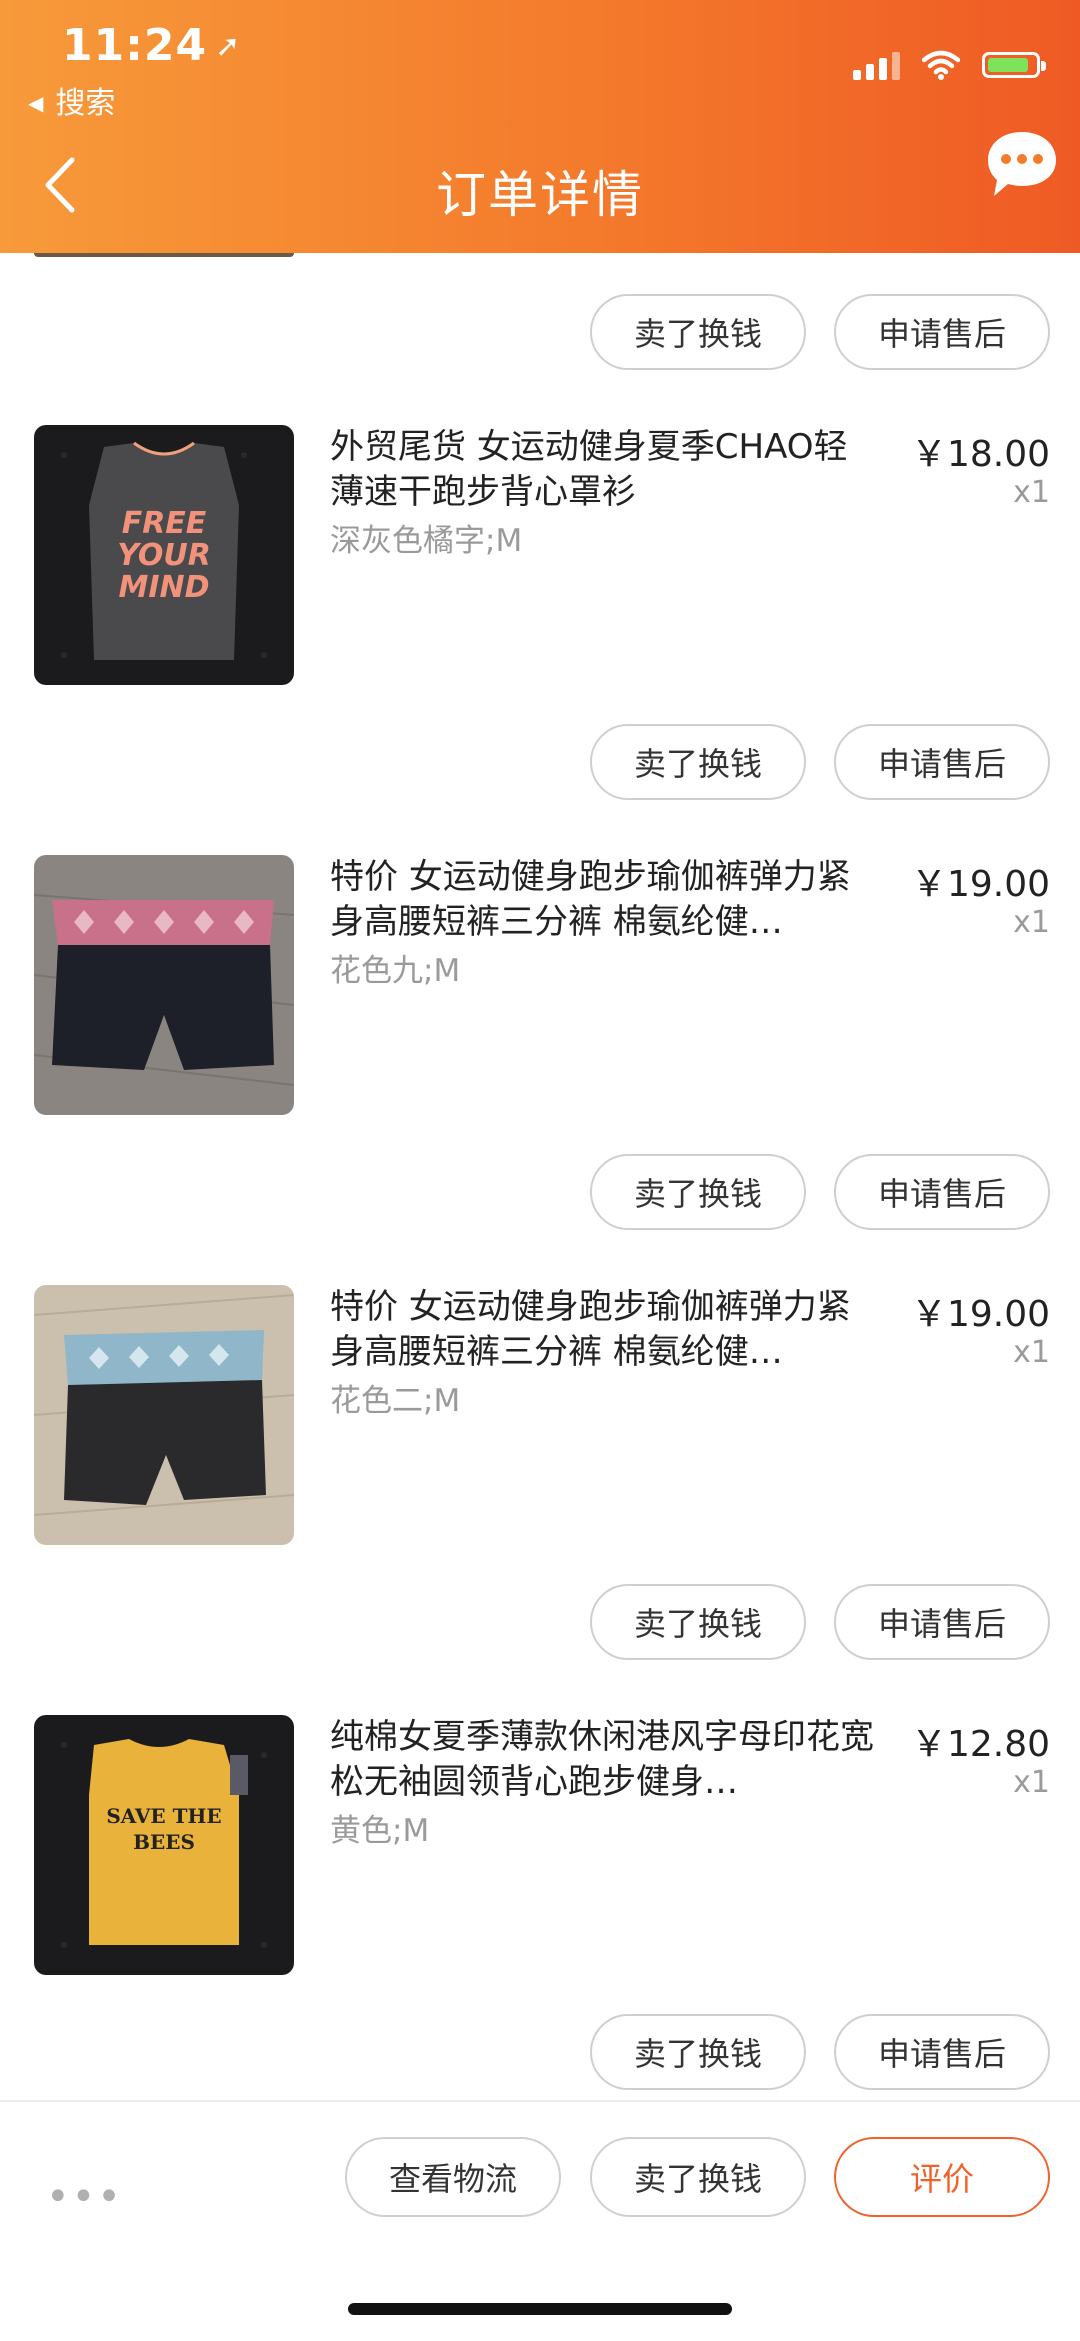 The width and height of the screenshot is (1080, 2341). Describe the element at coordinates (380, 1831) in the screenshot. I see `product-sku: 黄色;M` at that location.